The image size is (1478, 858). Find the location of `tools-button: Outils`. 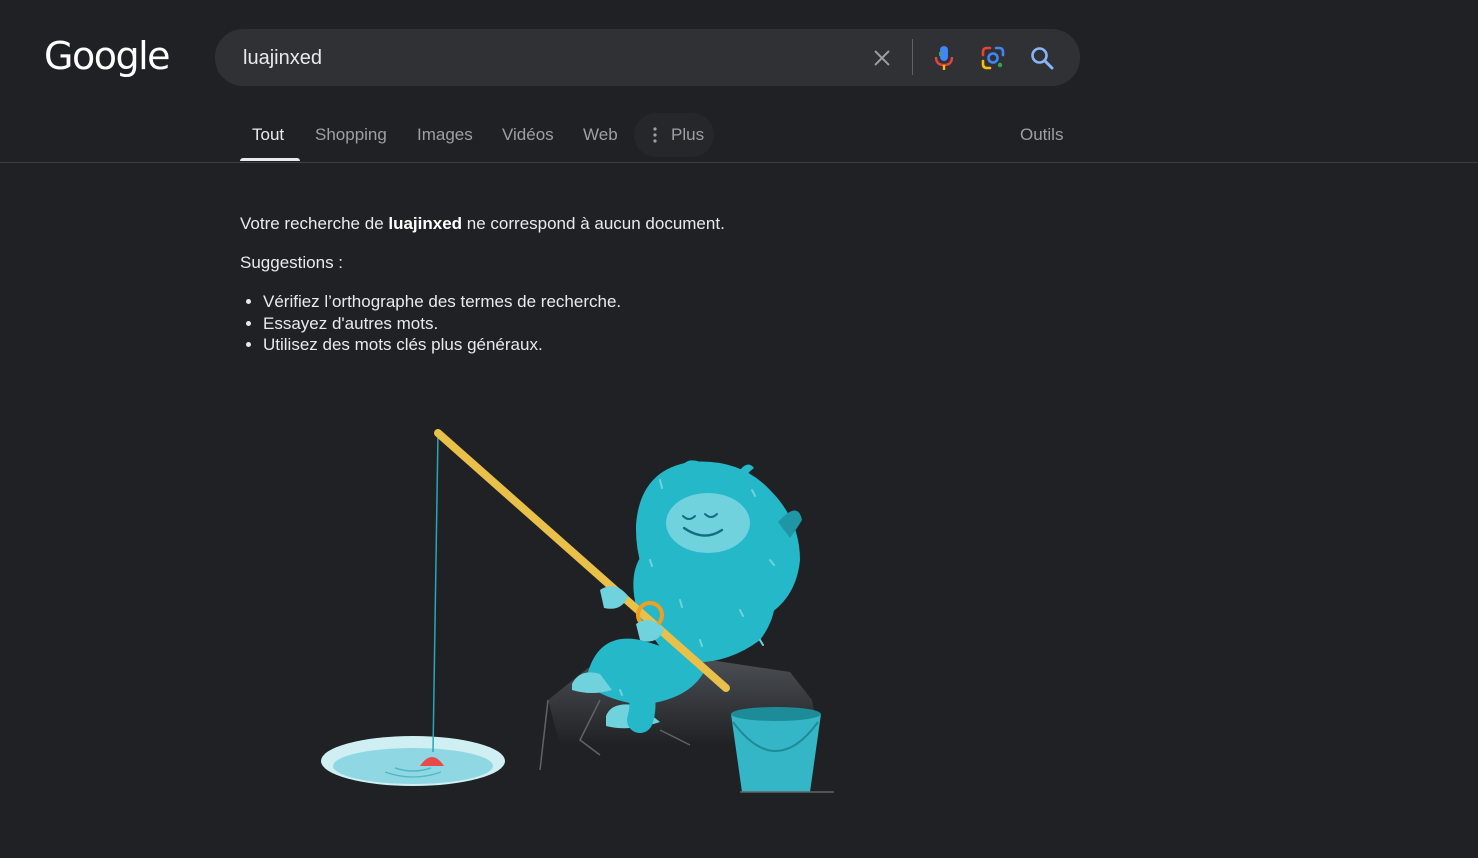

tools-button: Outils is located at coordinates (1041, 135).